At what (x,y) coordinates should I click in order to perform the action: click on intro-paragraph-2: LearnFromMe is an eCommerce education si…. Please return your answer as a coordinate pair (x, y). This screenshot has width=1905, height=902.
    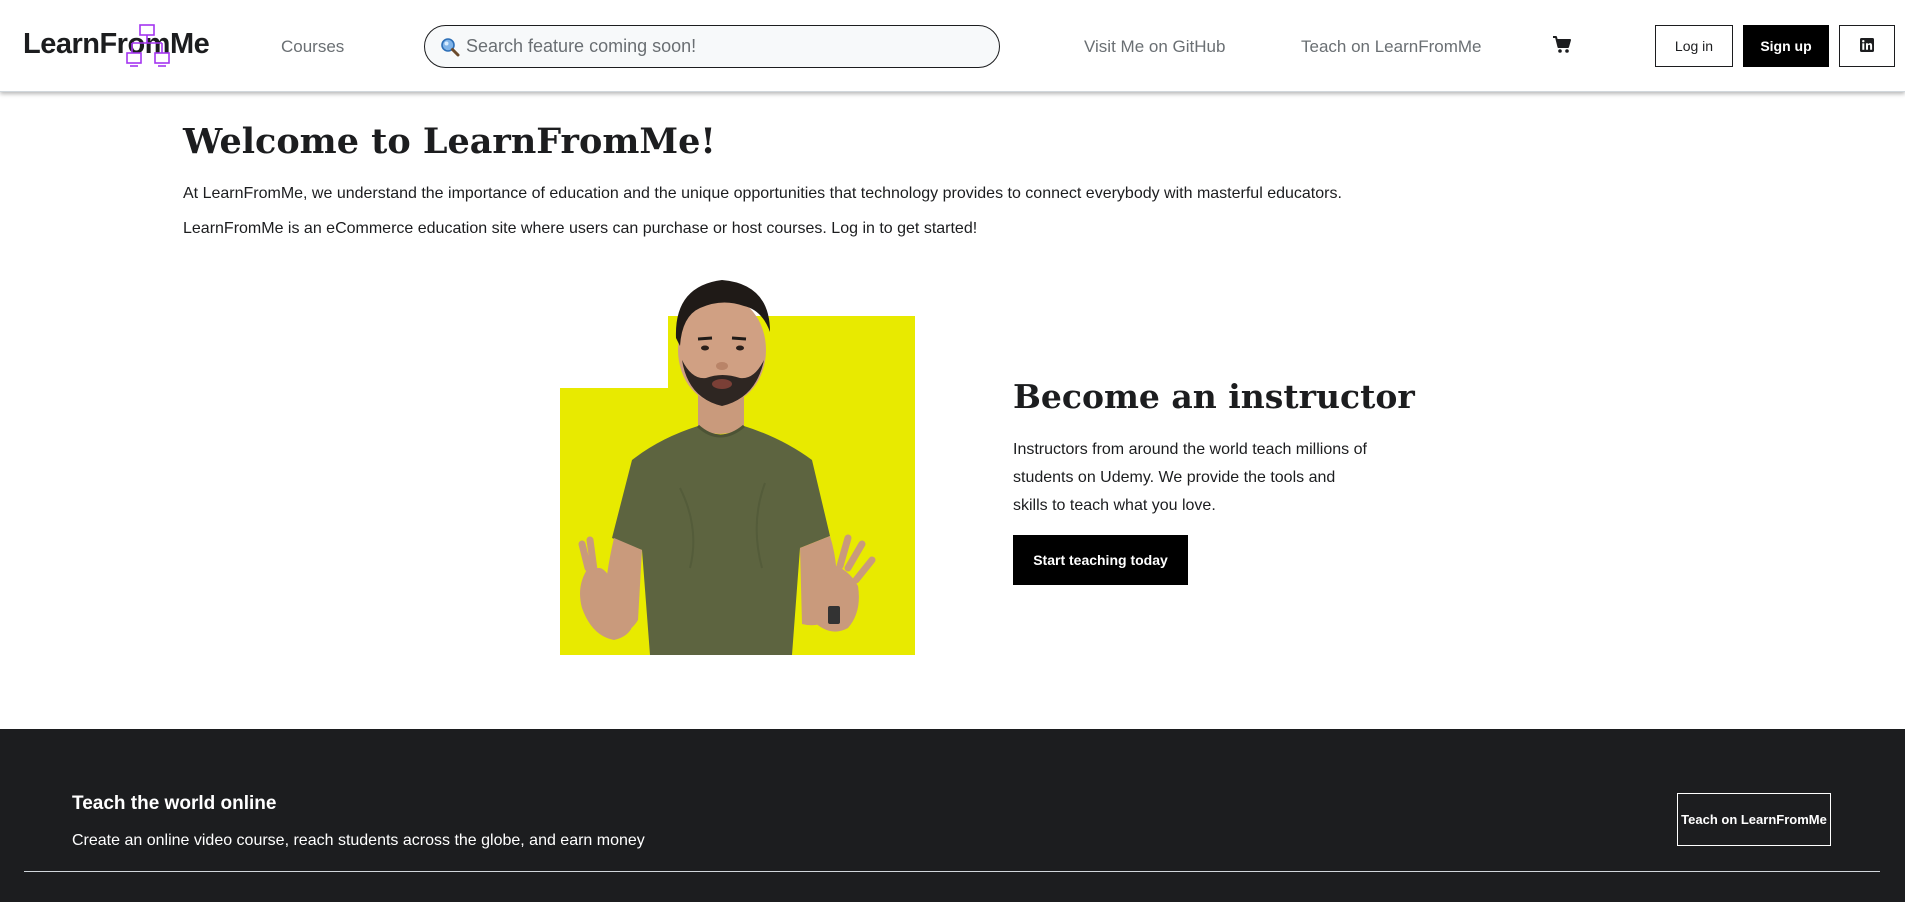
    Looking at the image, I should click on (580, 228).